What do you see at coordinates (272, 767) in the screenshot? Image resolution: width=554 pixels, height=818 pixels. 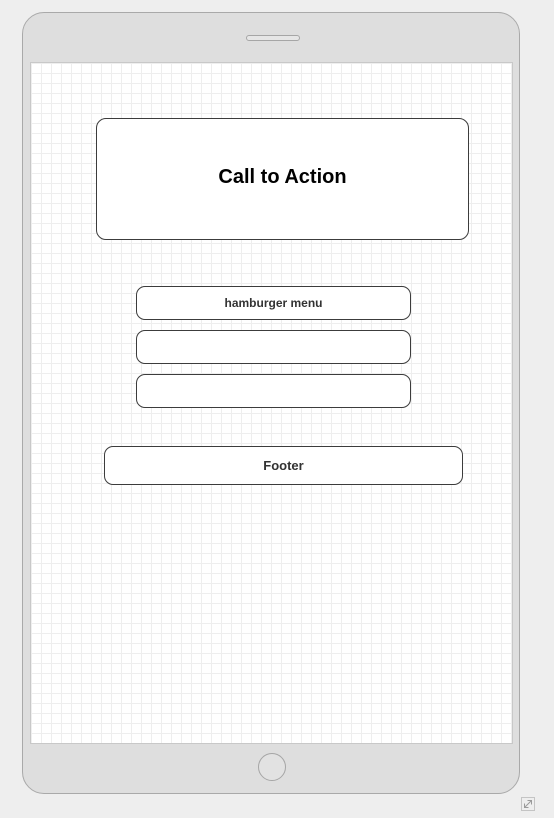 I see `home-button-icon` at bounding box center [272, 767].